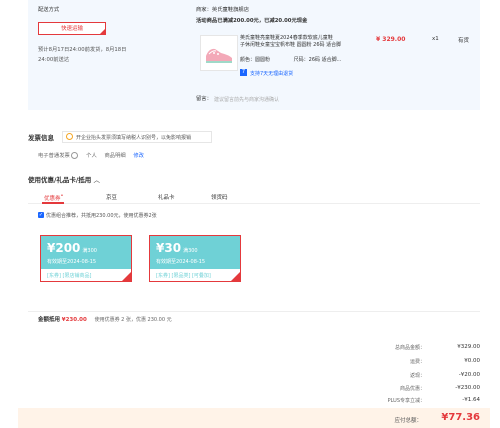 The height and width of the screenshot is (428, 500). What do you see at coordinates (134, 138) in the screenshot?
I see `invoice-tip: 开企业抬头发票须填写纳税人识别号，以免影响报销` at bounding box center [134, 138].